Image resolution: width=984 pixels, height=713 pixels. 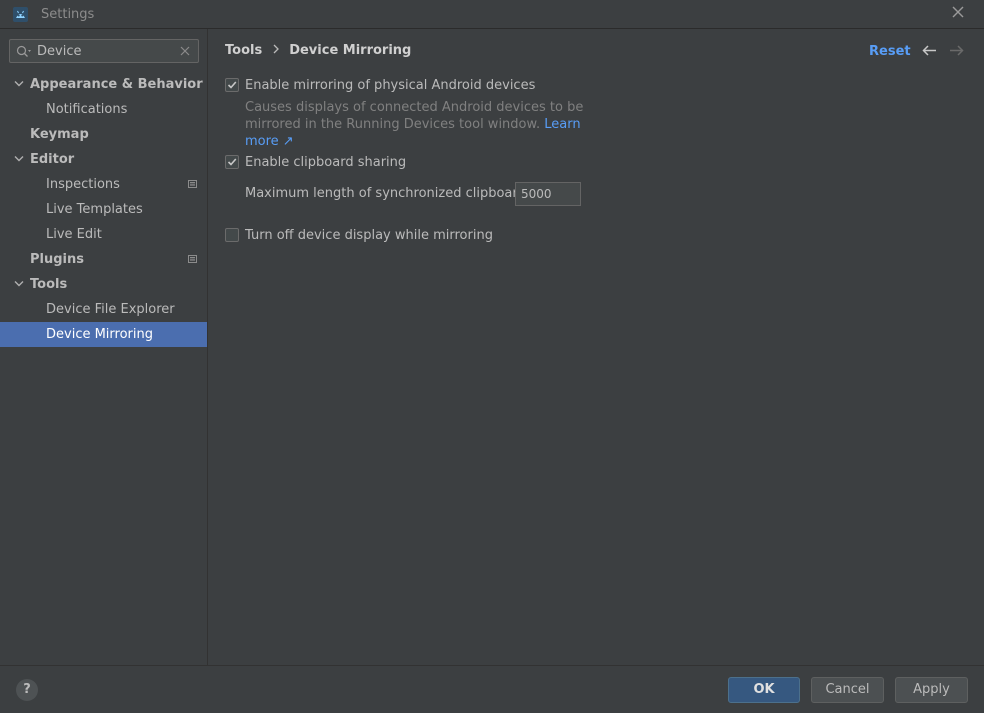 What do you see at coordinates (87, 109) in the screenshot?
I see `sidebar-item-label: Notifications` at bounding box center [87, 109].